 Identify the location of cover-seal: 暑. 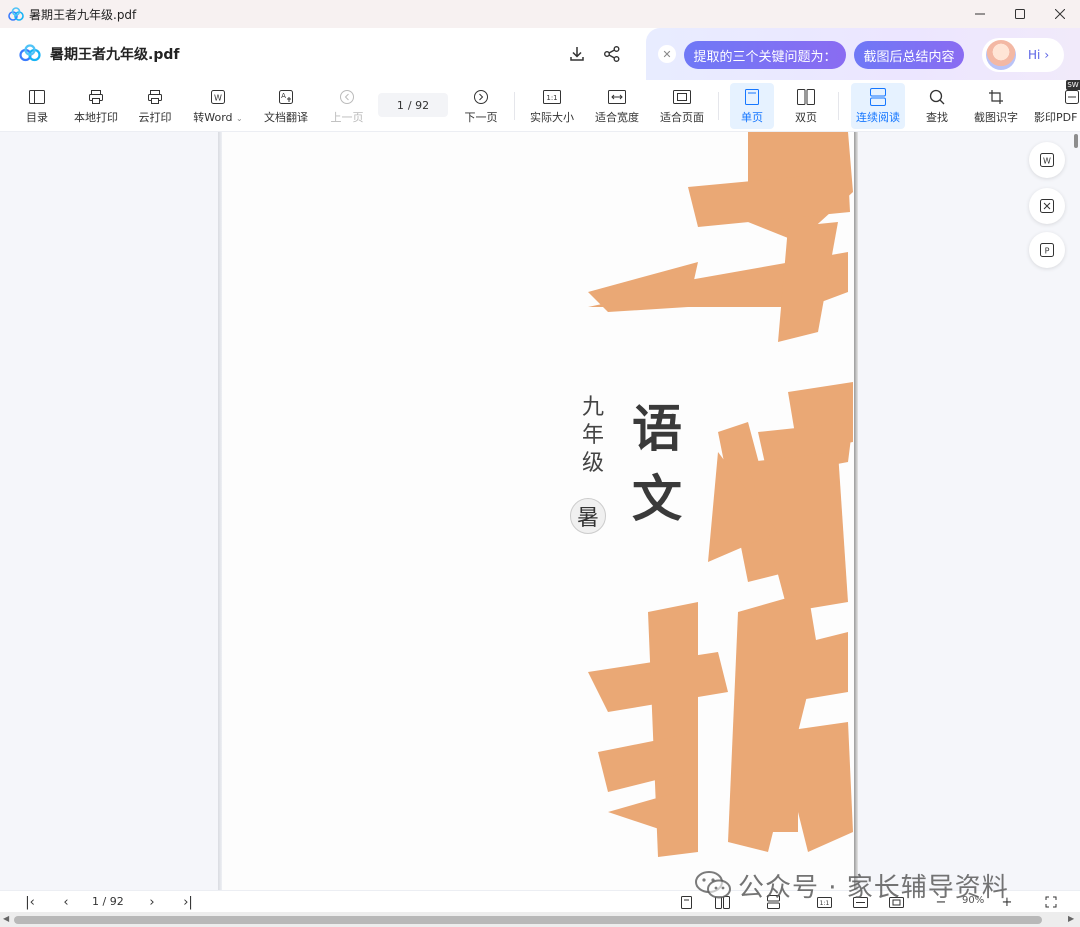
(588, 516).